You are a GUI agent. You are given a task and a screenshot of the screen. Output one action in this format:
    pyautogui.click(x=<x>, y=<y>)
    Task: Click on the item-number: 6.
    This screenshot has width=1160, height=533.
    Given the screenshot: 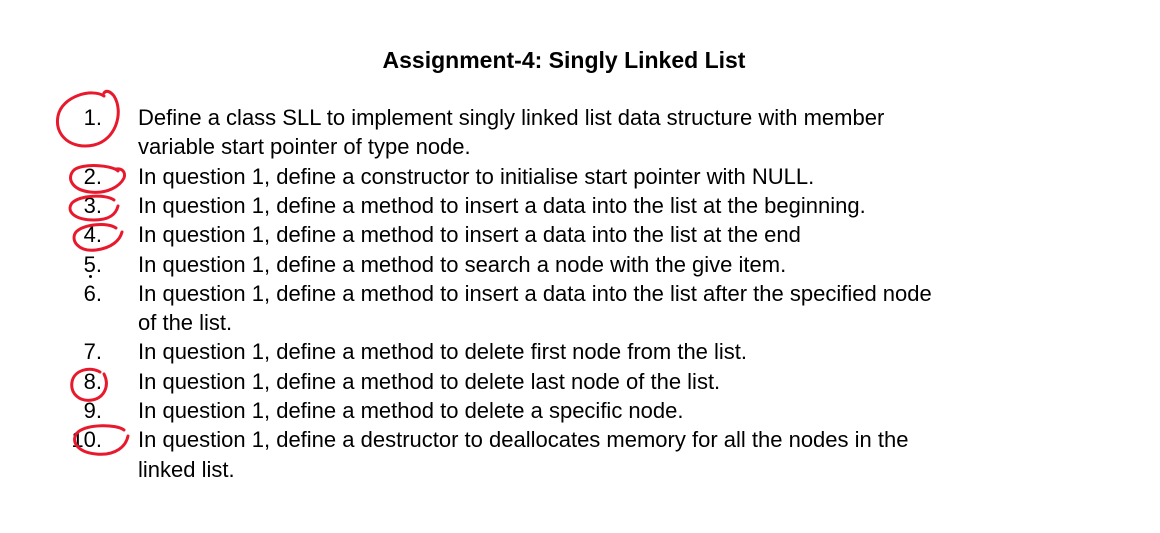 What is the action you would take?
    pyautogui.click(x=92, y=293)
    